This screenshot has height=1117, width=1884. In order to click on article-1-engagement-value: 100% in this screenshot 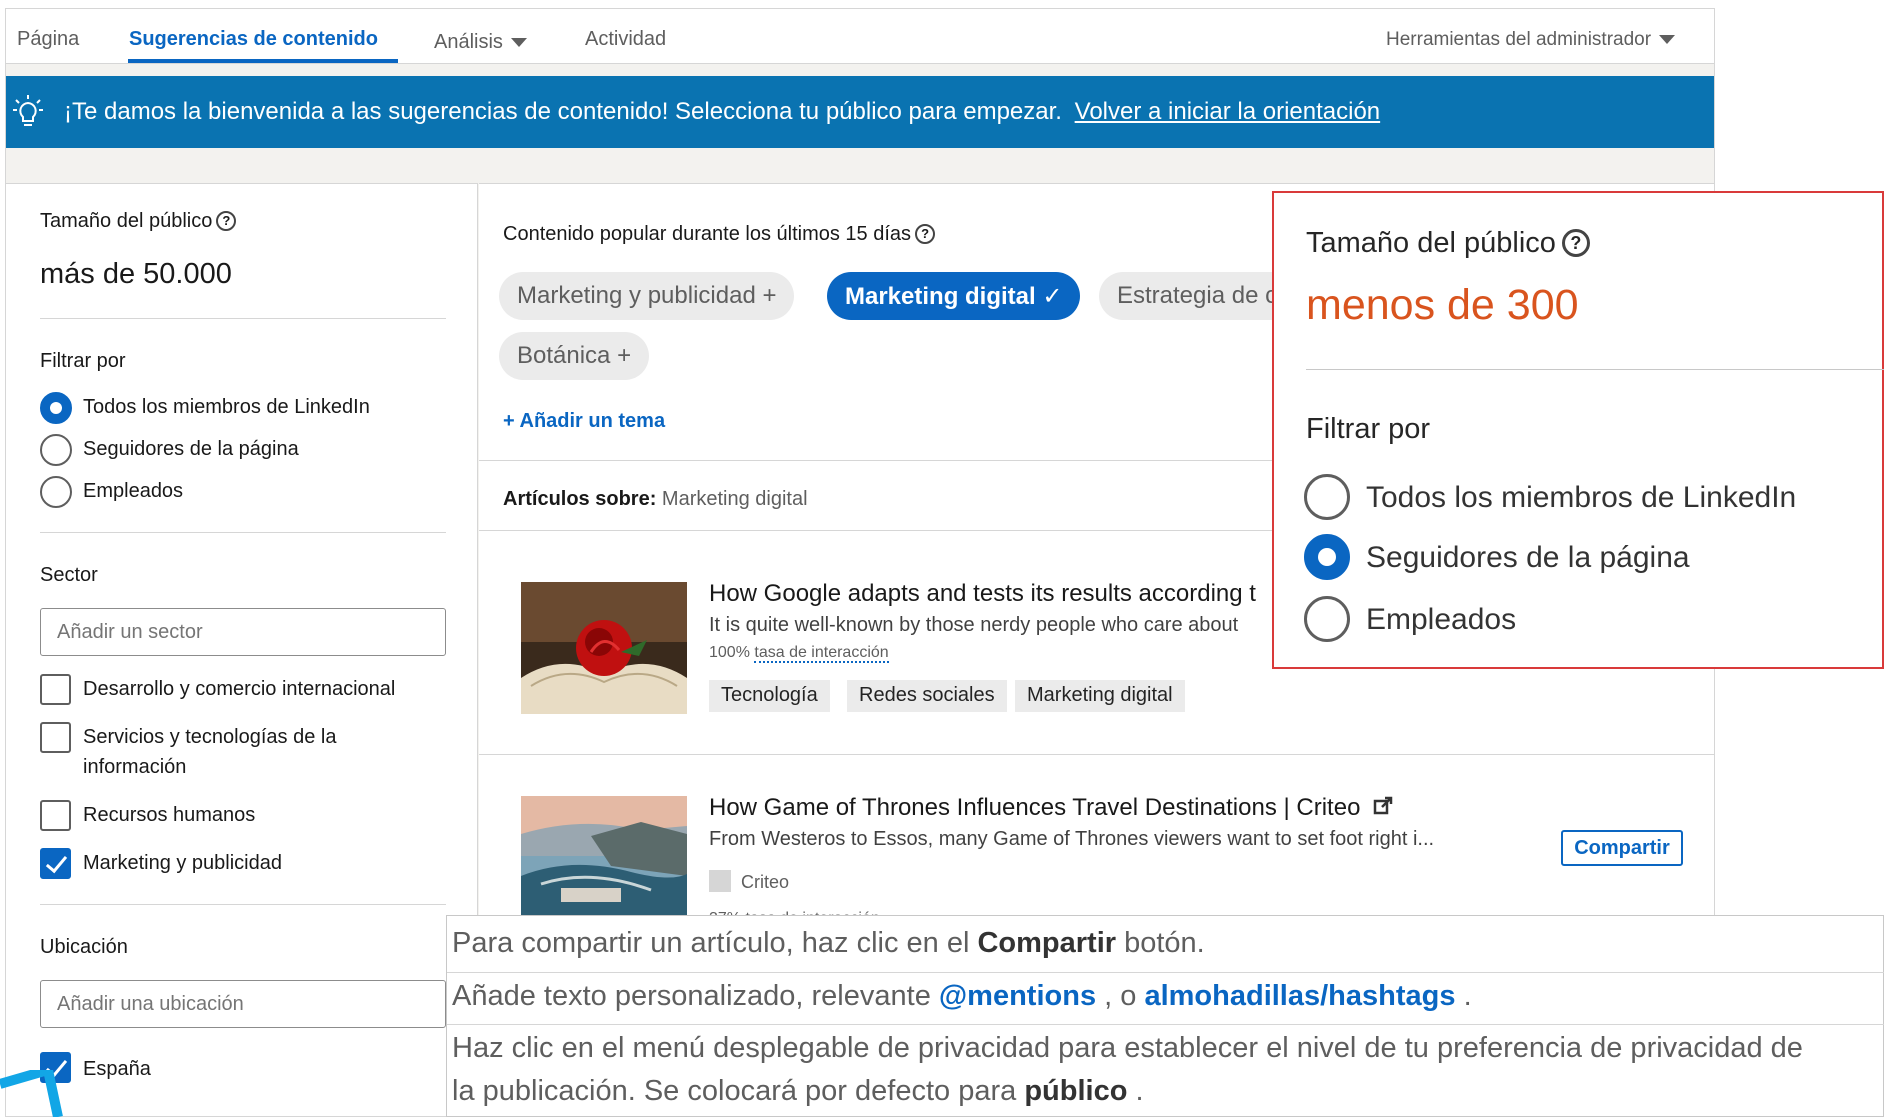, I will do `click(729, 652)`.